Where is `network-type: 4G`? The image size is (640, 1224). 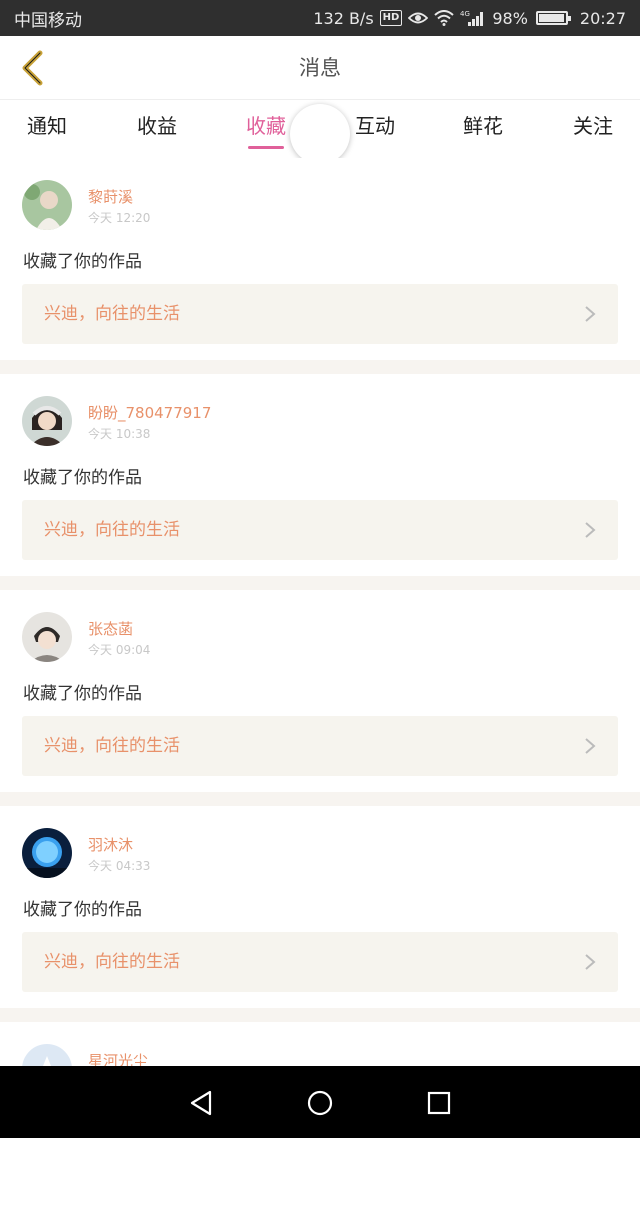 network-type: 4G is located at coordinates (465, 14).